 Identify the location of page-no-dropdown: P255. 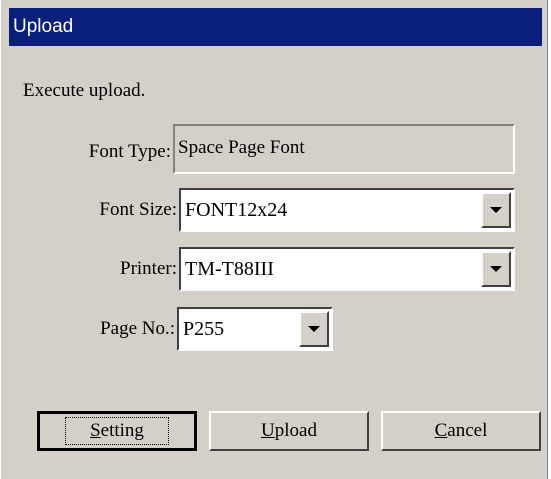
(255, 329).